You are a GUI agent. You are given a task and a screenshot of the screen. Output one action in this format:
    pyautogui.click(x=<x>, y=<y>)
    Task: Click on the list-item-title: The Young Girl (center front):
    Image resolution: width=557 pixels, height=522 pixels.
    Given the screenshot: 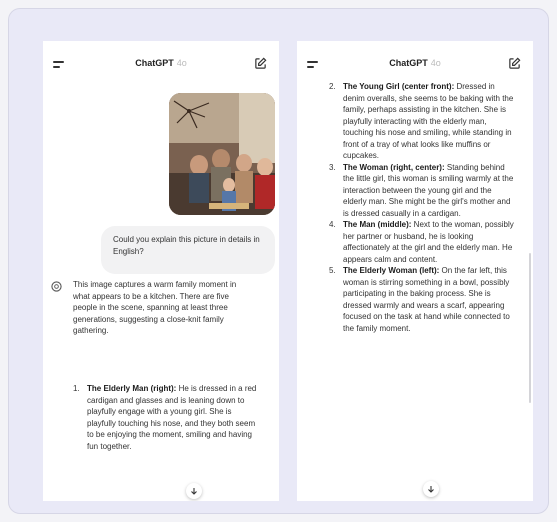 What is the action you would take?
    pyautogui.click(x=399, y=86)
    